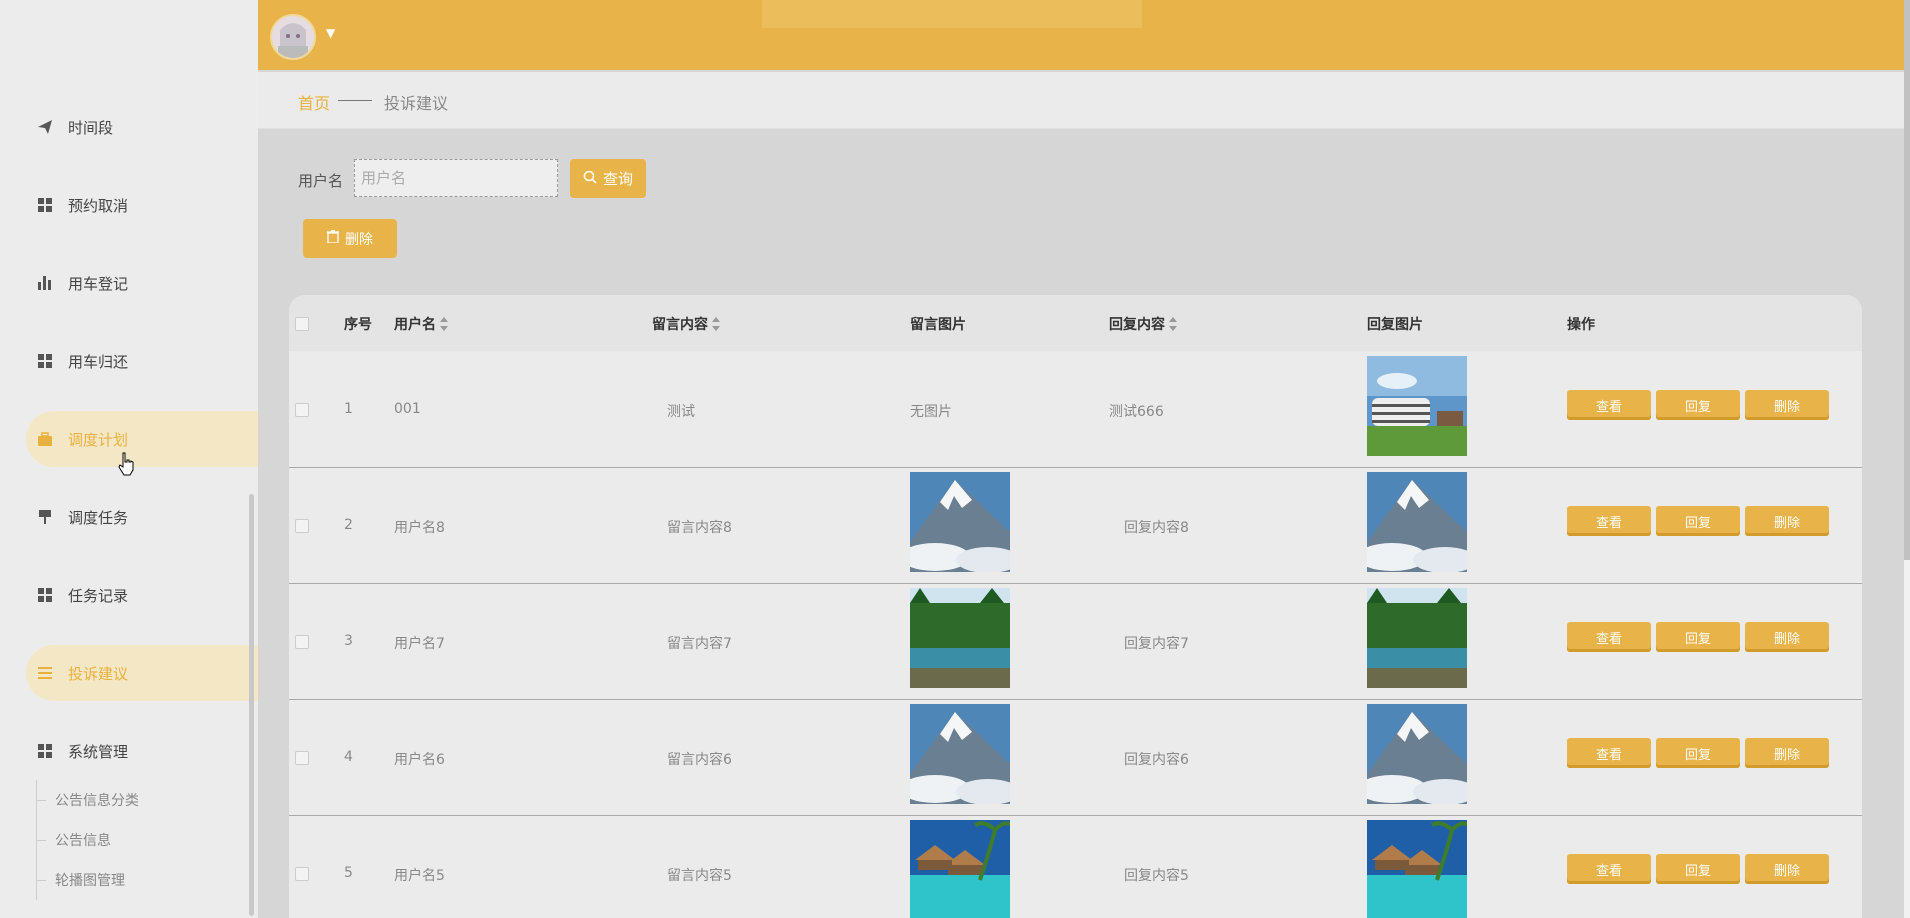 The image size is (1910, 918). What do you see at coordinates (142, 361) in the screenshot?
I see `sidebar-item-car-return: 用车归还` at bounding box center [142, 361].